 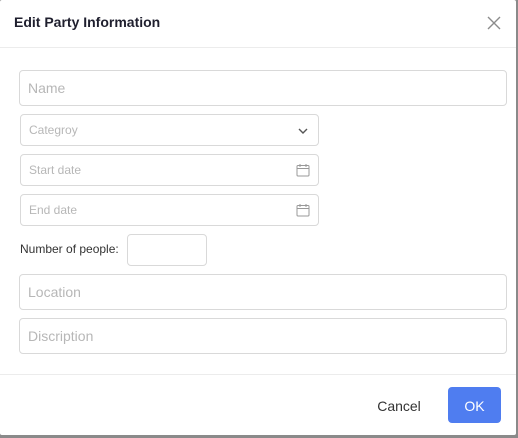 What do you see at coordinates (69, 249) in the screenshot?
I see `people-count-label: Number of people:` at bounding box center [69, 249].